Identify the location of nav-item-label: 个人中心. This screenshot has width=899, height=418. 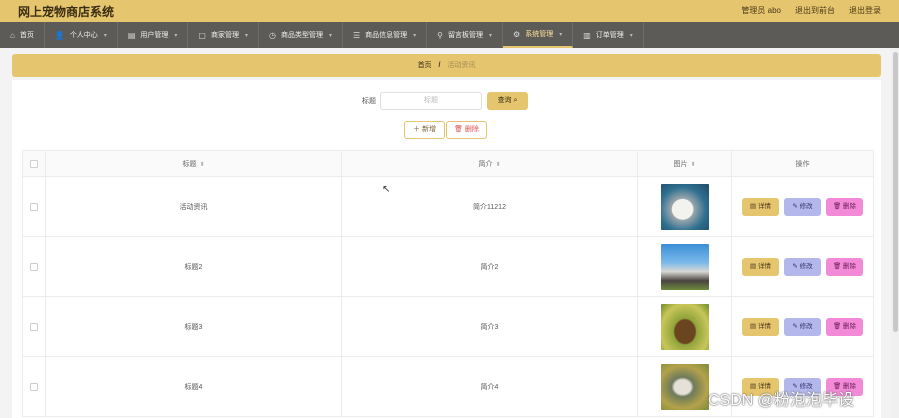
(83, 35).